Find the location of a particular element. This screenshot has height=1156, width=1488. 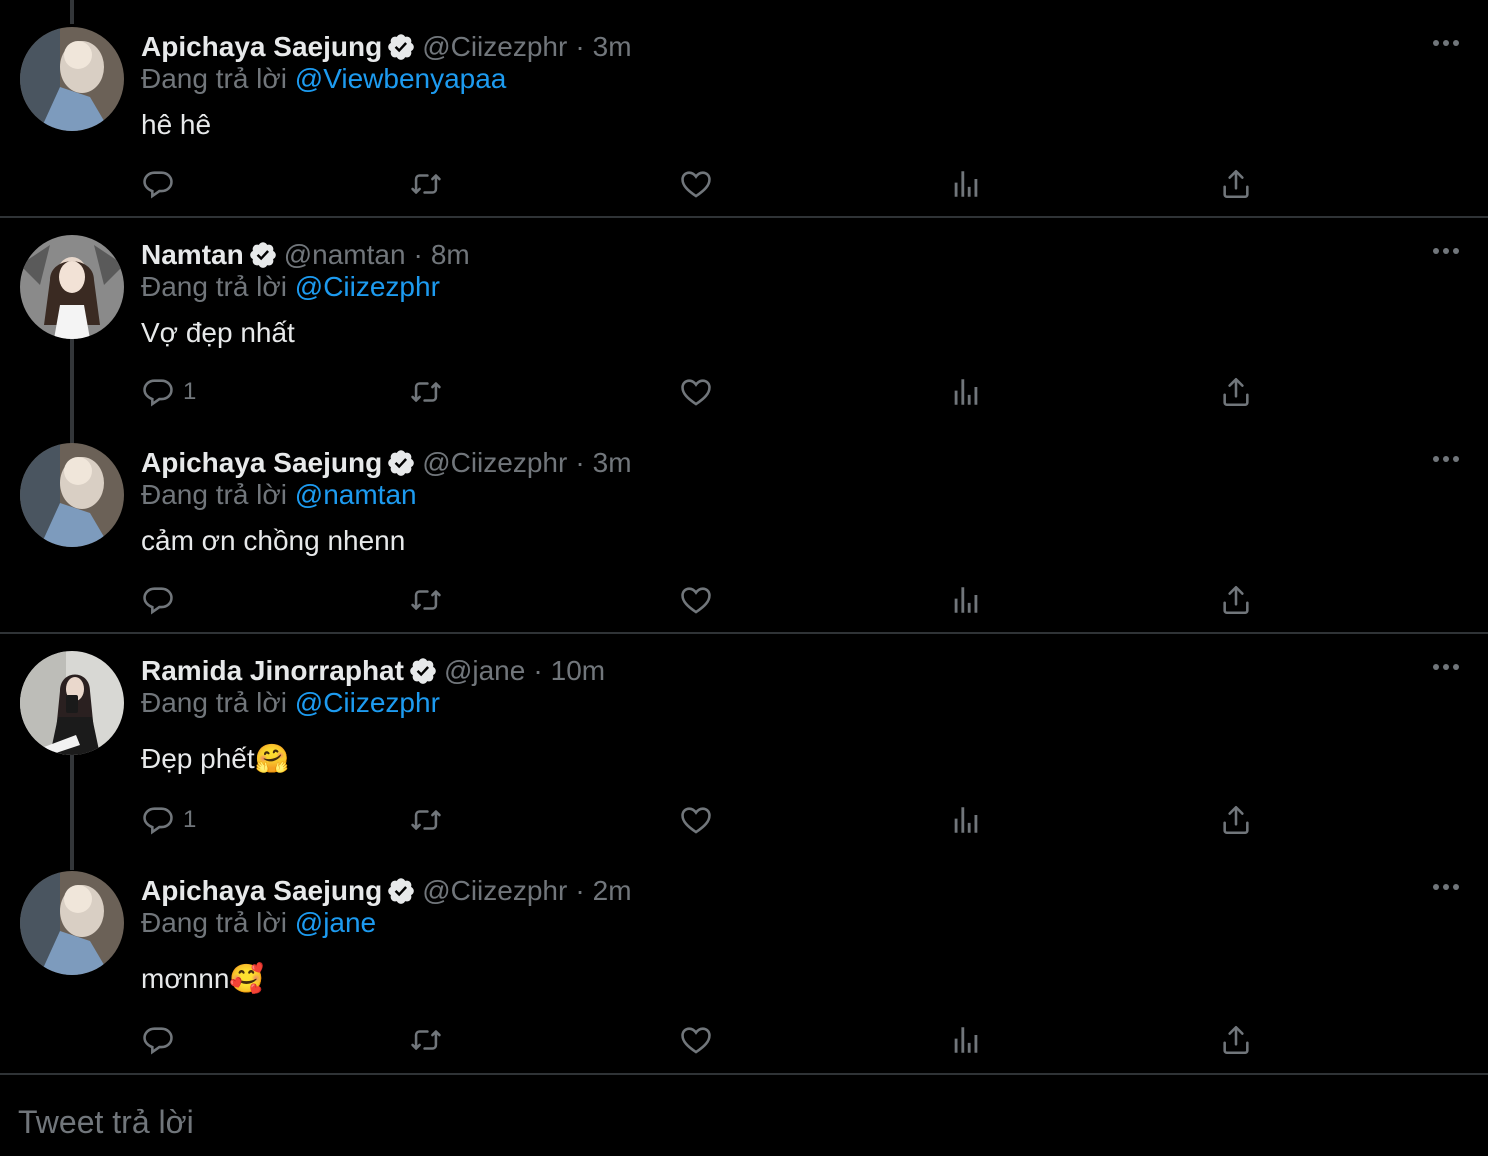

timestamp: 8m is located at coordinates (450, 255).